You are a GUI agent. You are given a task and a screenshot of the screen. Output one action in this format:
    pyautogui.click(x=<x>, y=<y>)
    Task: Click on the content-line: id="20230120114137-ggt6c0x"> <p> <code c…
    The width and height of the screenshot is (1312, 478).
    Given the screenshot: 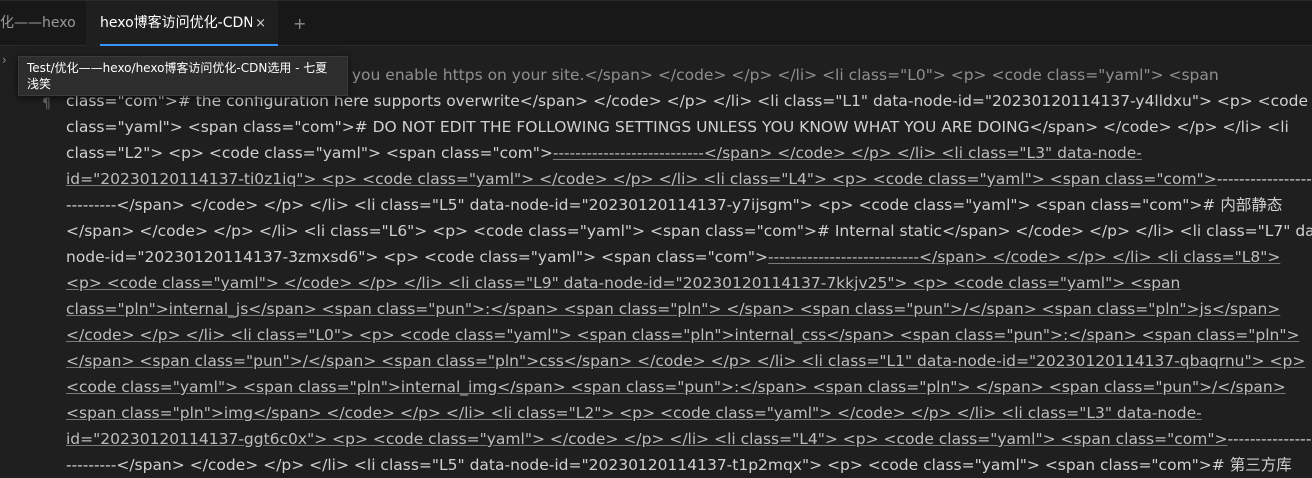 What is the action you would take?
    pyautogui.click(x=689, y=439)
    